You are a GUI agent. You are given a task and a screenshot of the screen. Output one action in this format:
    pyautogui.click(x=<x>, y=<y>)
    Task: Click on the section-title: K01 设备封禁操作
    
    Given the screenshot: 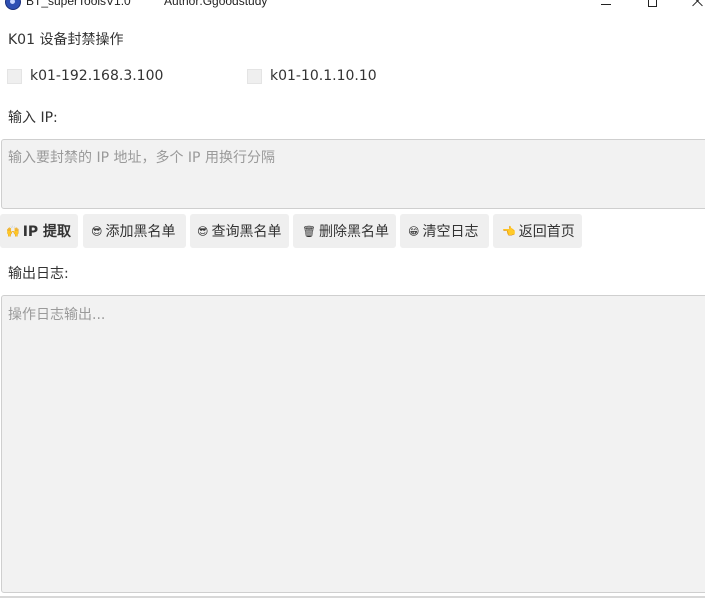 What is the action you would take?
    pyautogui.click(x=66, y=40)
    